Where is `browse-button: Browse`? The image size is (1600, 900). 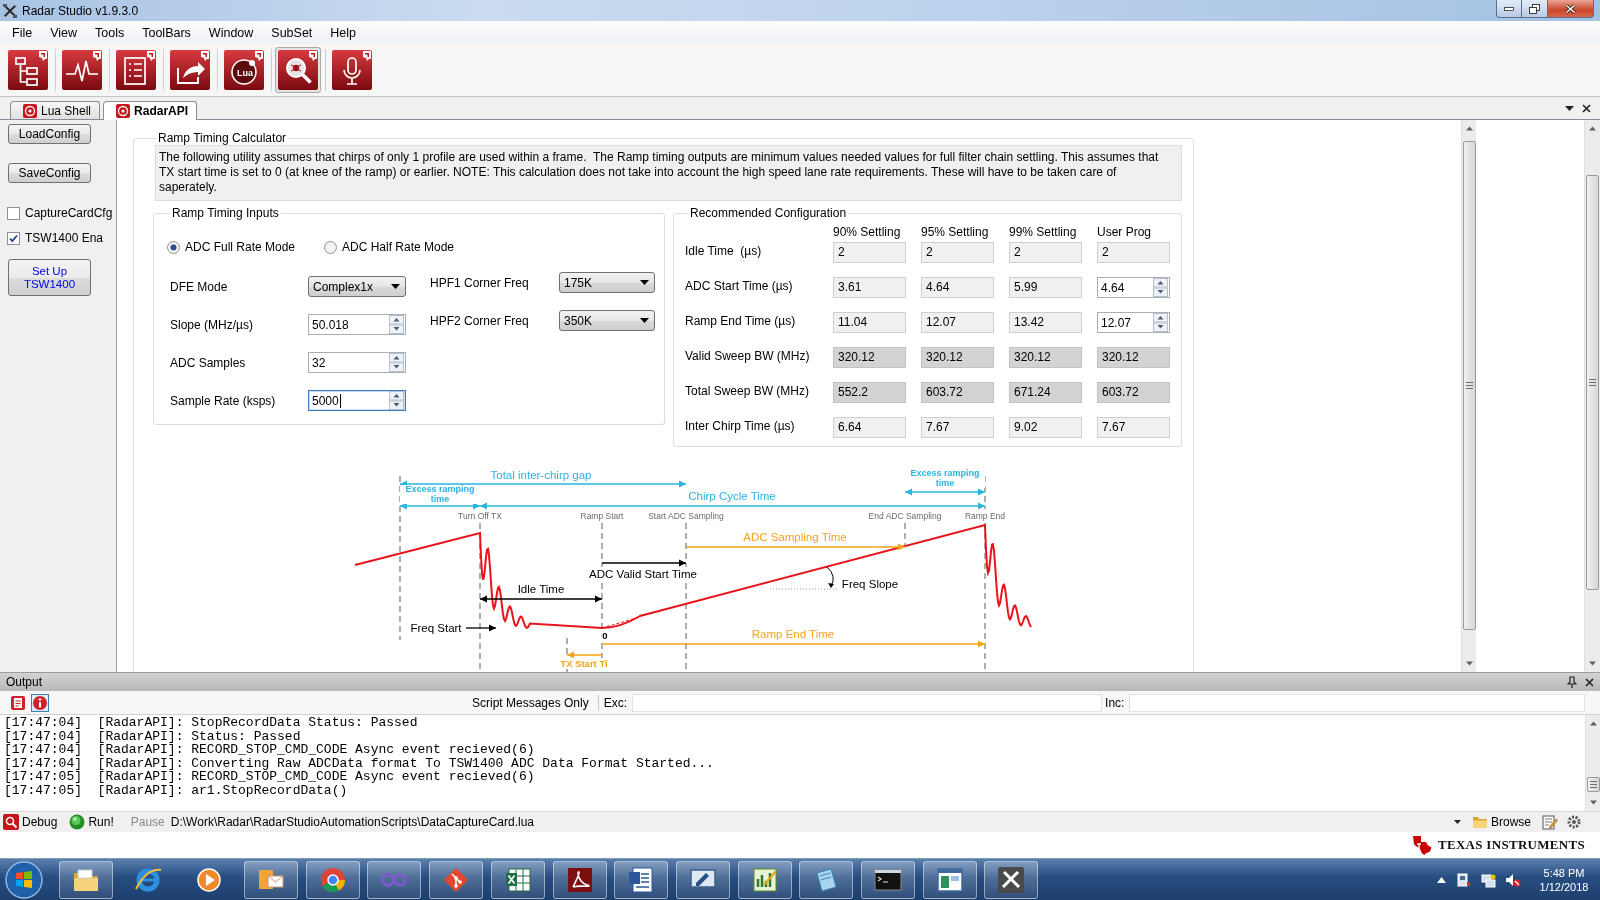 browse-button: Browse is located at coordinates (1501, 822).